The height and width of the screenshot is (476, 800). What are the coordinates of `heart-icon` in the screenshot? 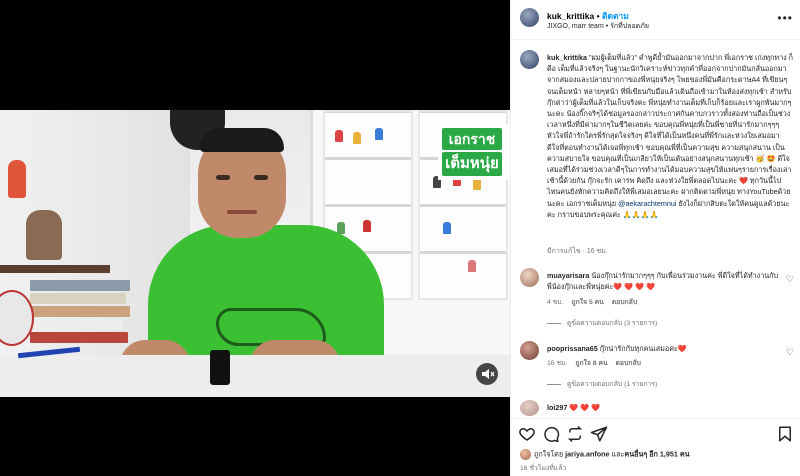 It's located at (527, 434).